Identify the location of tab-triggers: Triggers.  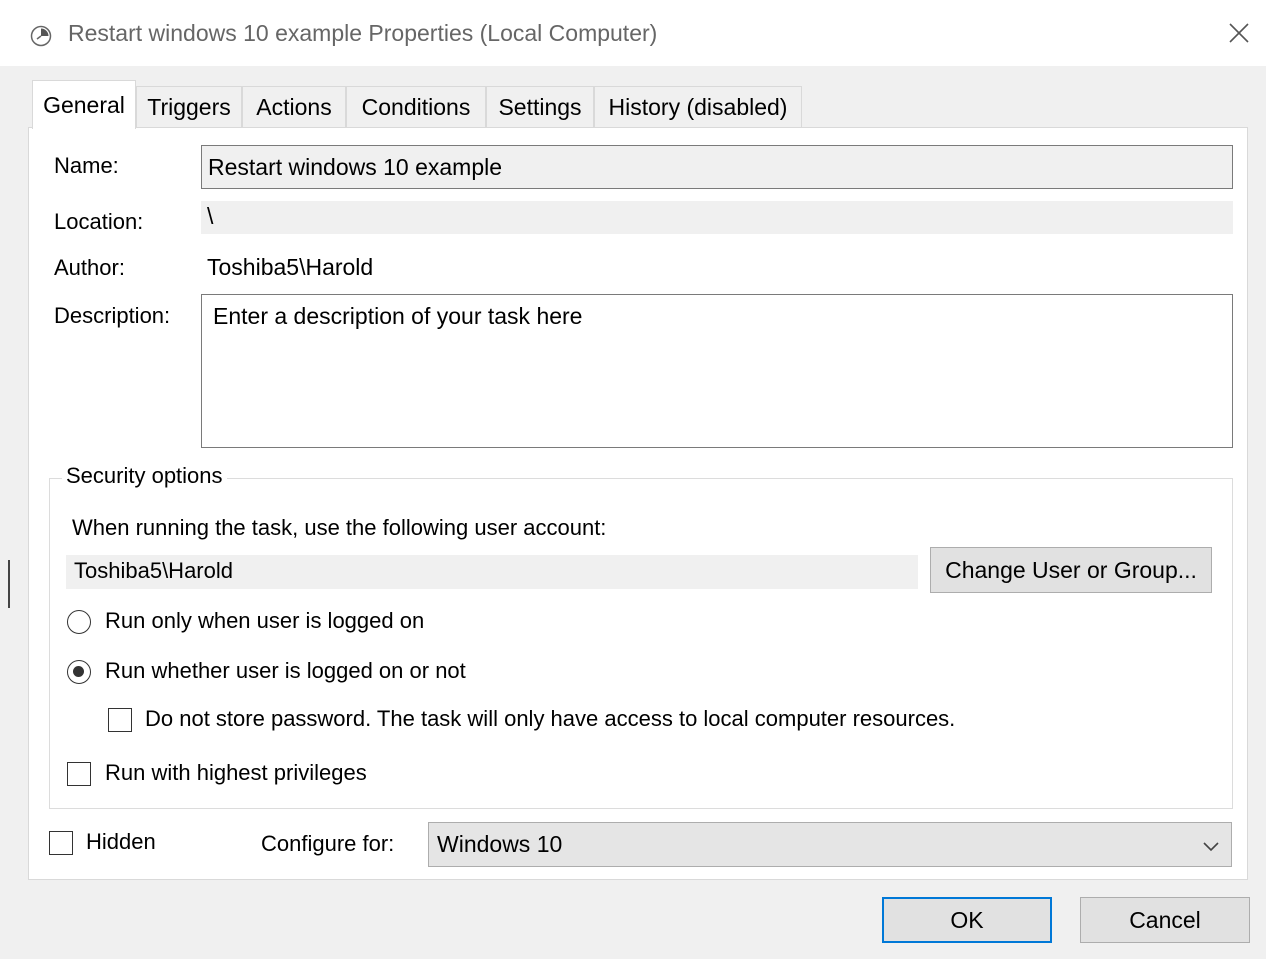
(189, 107).